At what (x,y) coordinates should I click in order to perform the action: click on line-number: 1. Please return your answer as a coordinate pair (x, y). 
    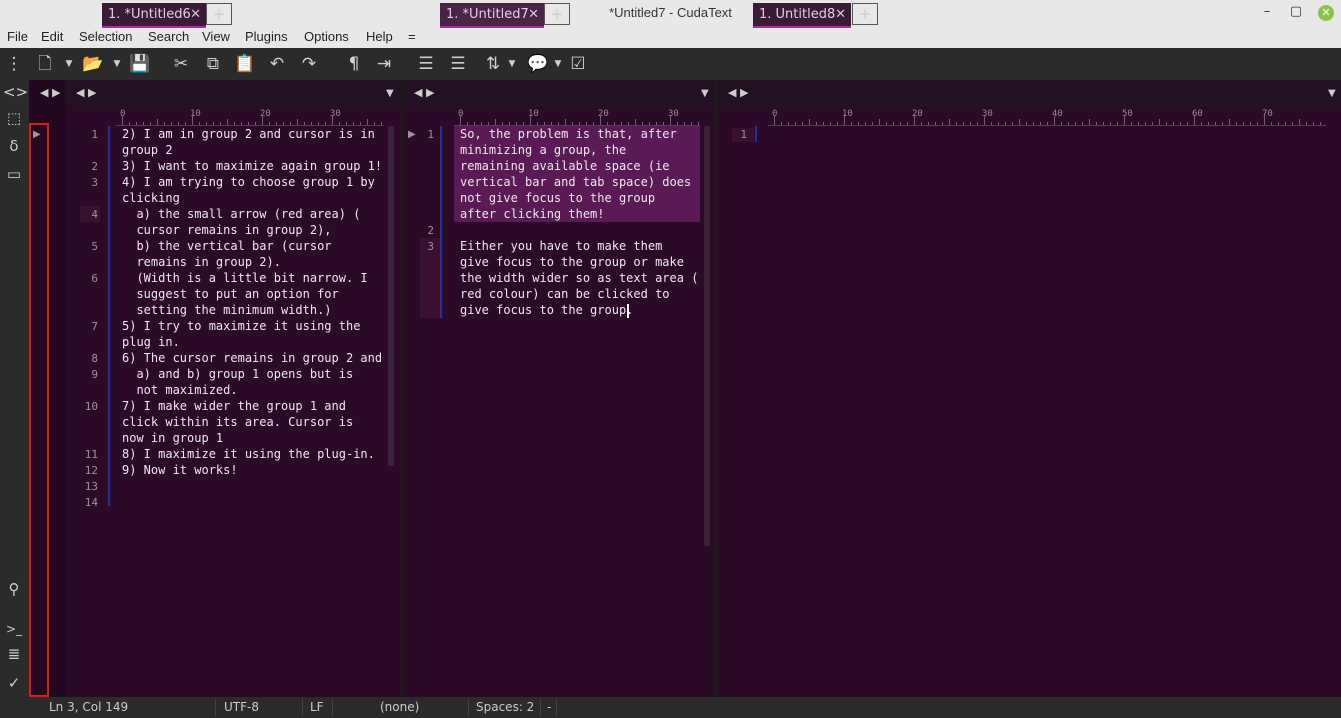
    Looking at the image, I should click on (430, 134).